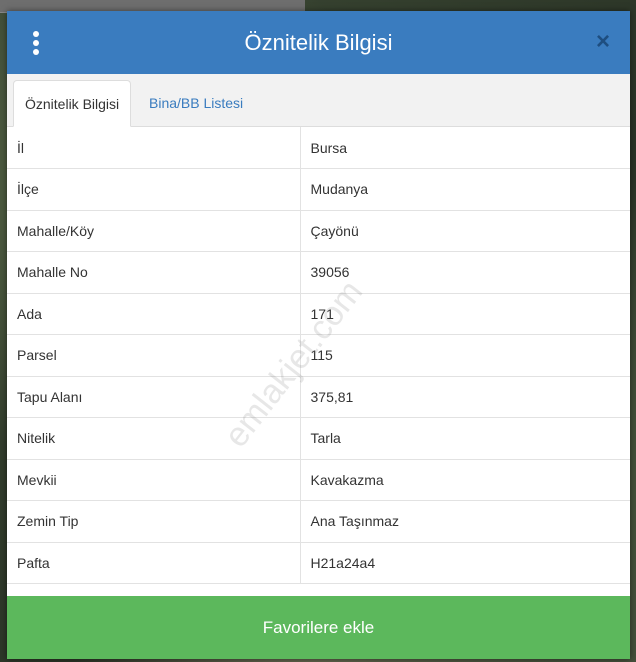  Describe the element at coordinates (154, 480) in the screenshot. I see `attribute-key: Mevkii` at that location.